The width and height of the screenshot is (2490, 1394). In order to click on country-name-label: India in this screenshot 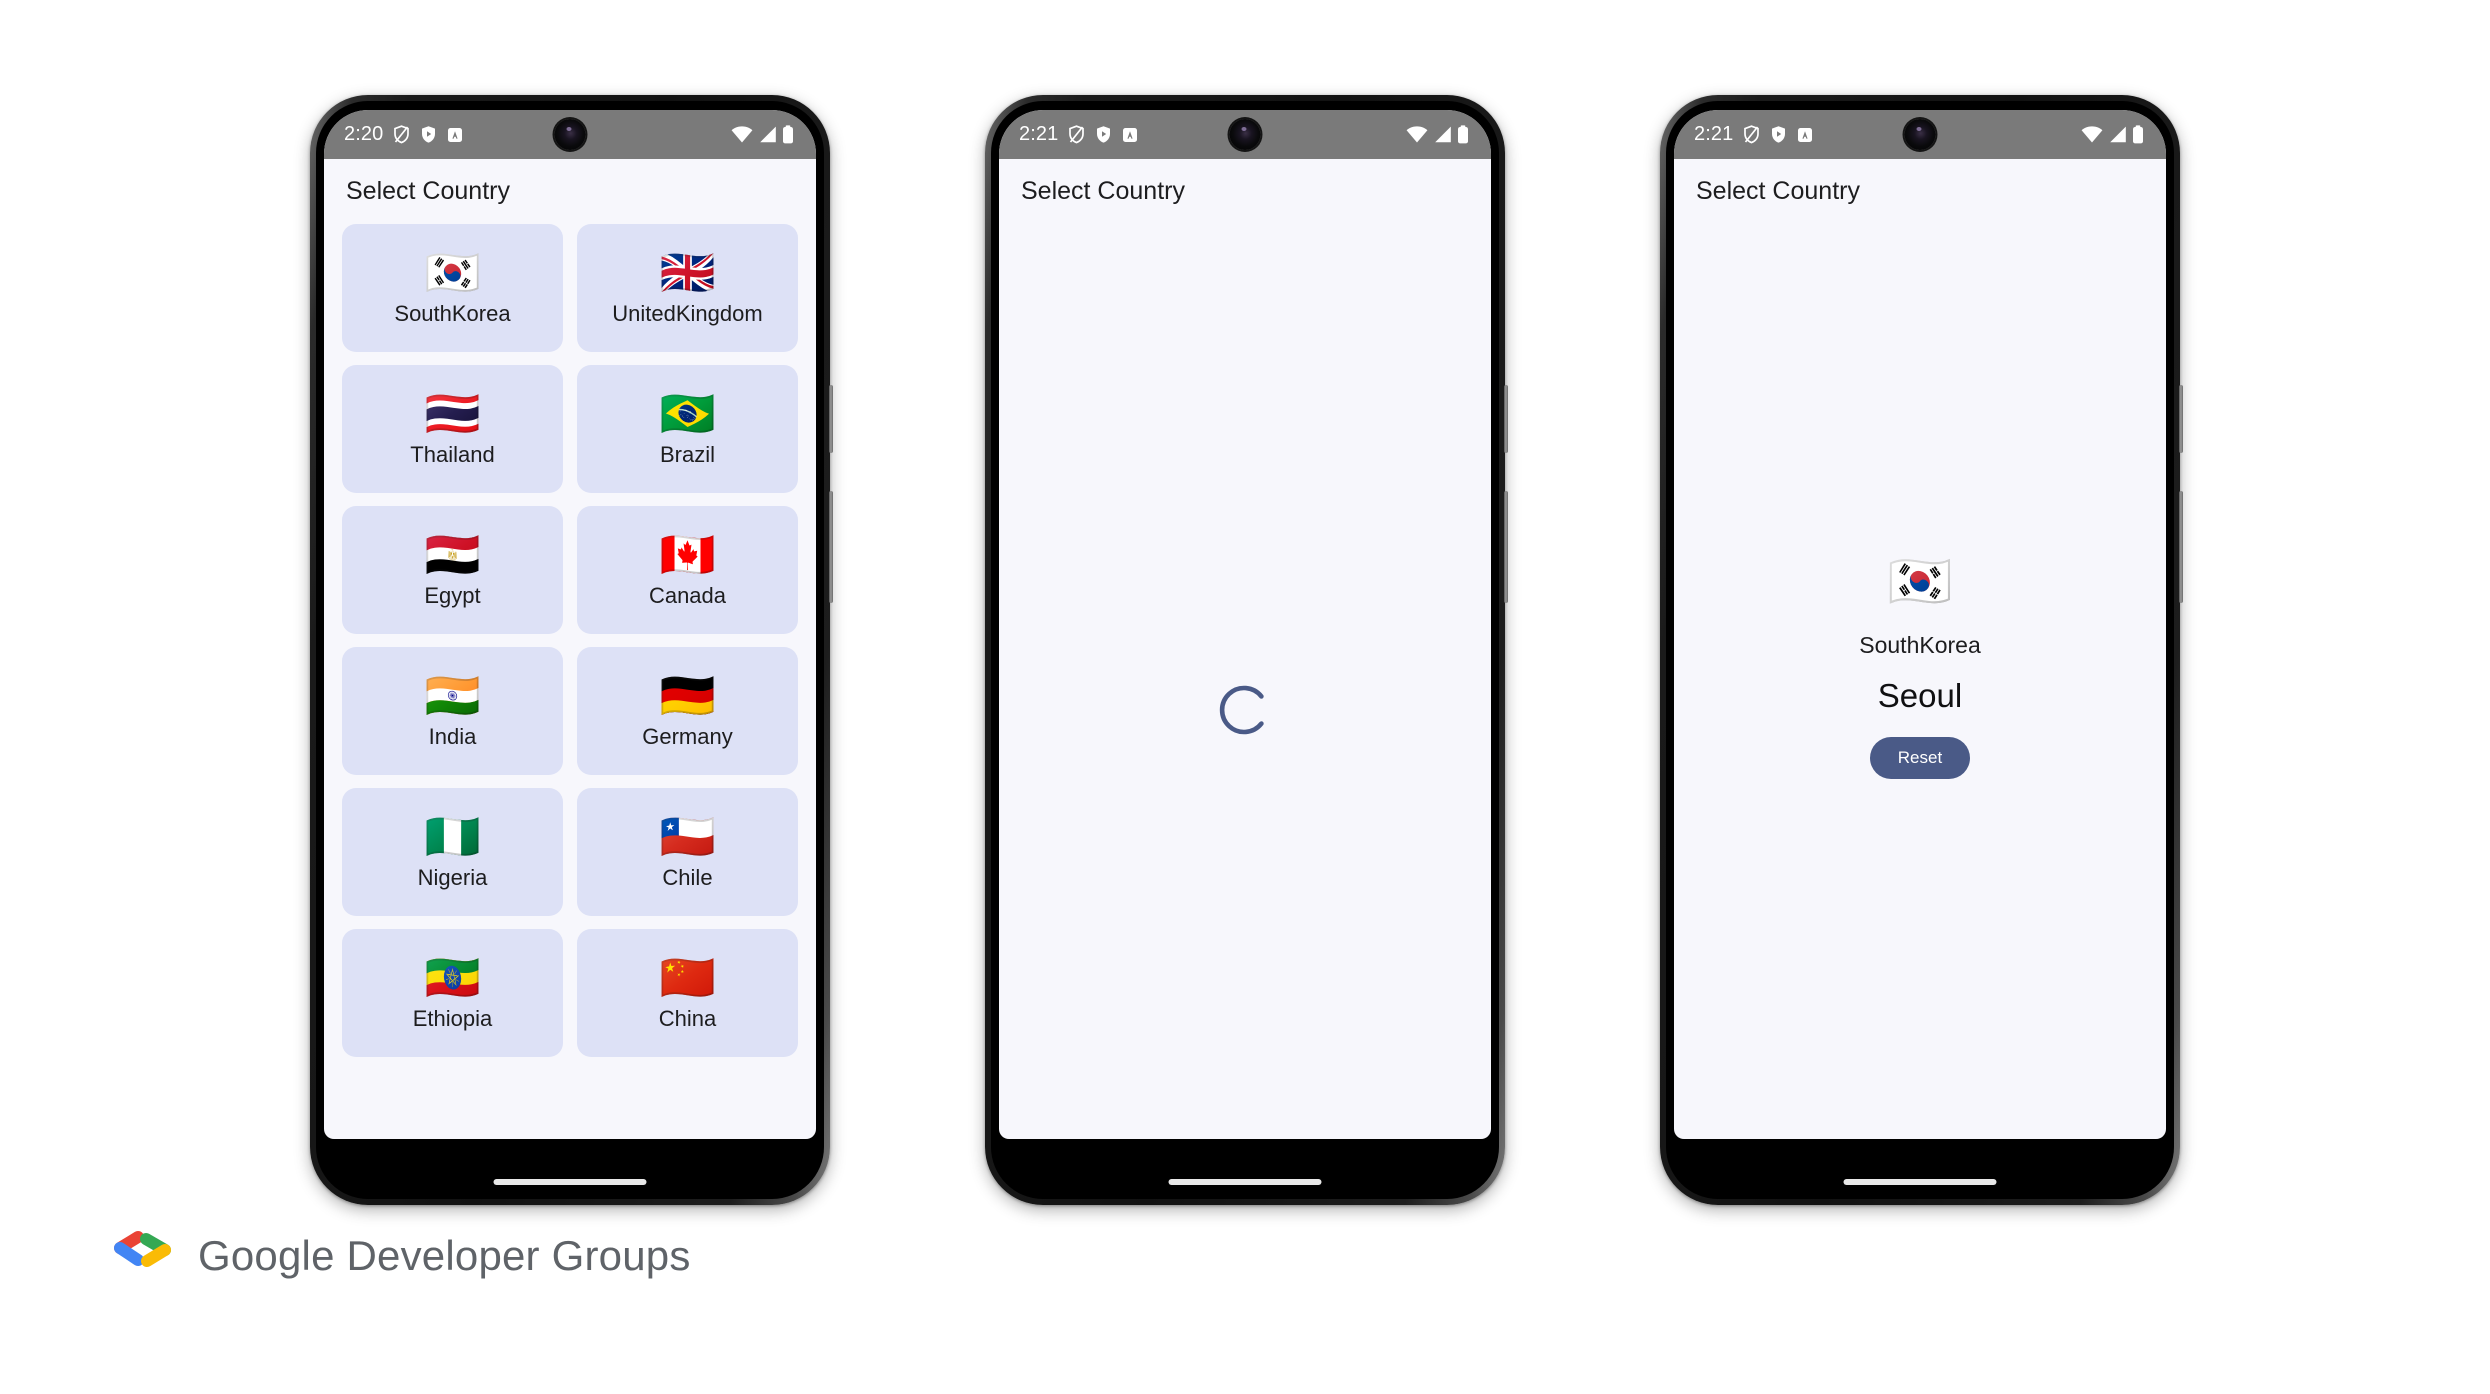, I will do `click(452, 736)`.